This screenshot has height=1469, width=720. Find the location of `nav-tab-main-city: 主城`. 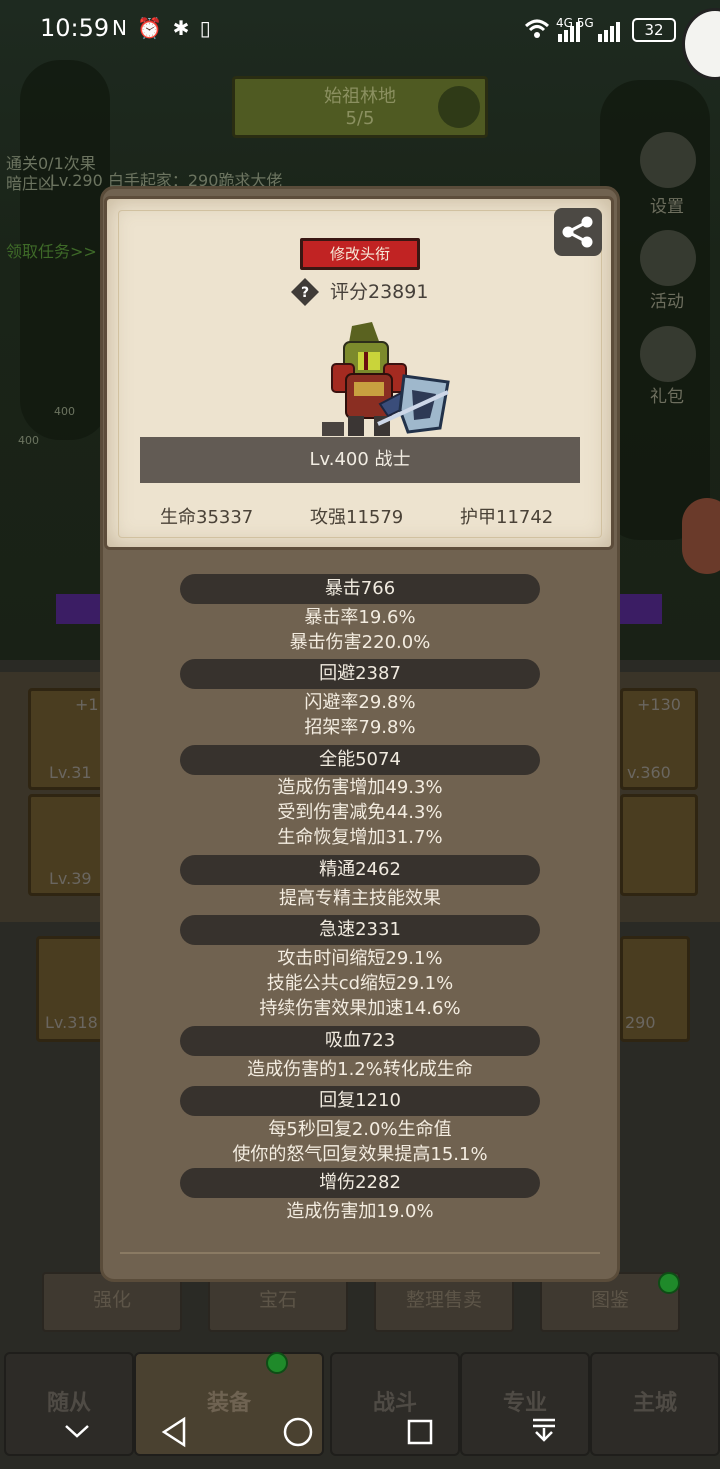

nav-tab-main-city: 主城 is located at coordinates (655, 1404).